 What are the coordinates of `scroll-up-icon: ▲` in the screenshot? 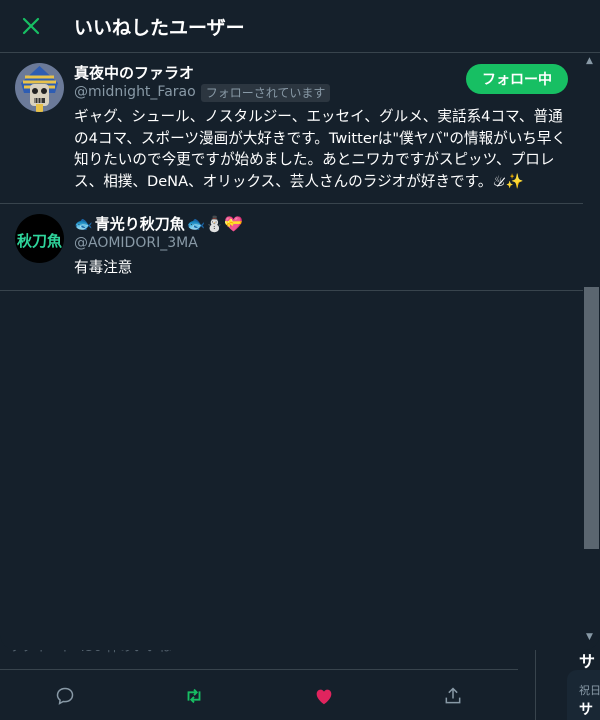 It's located at (589, 61).